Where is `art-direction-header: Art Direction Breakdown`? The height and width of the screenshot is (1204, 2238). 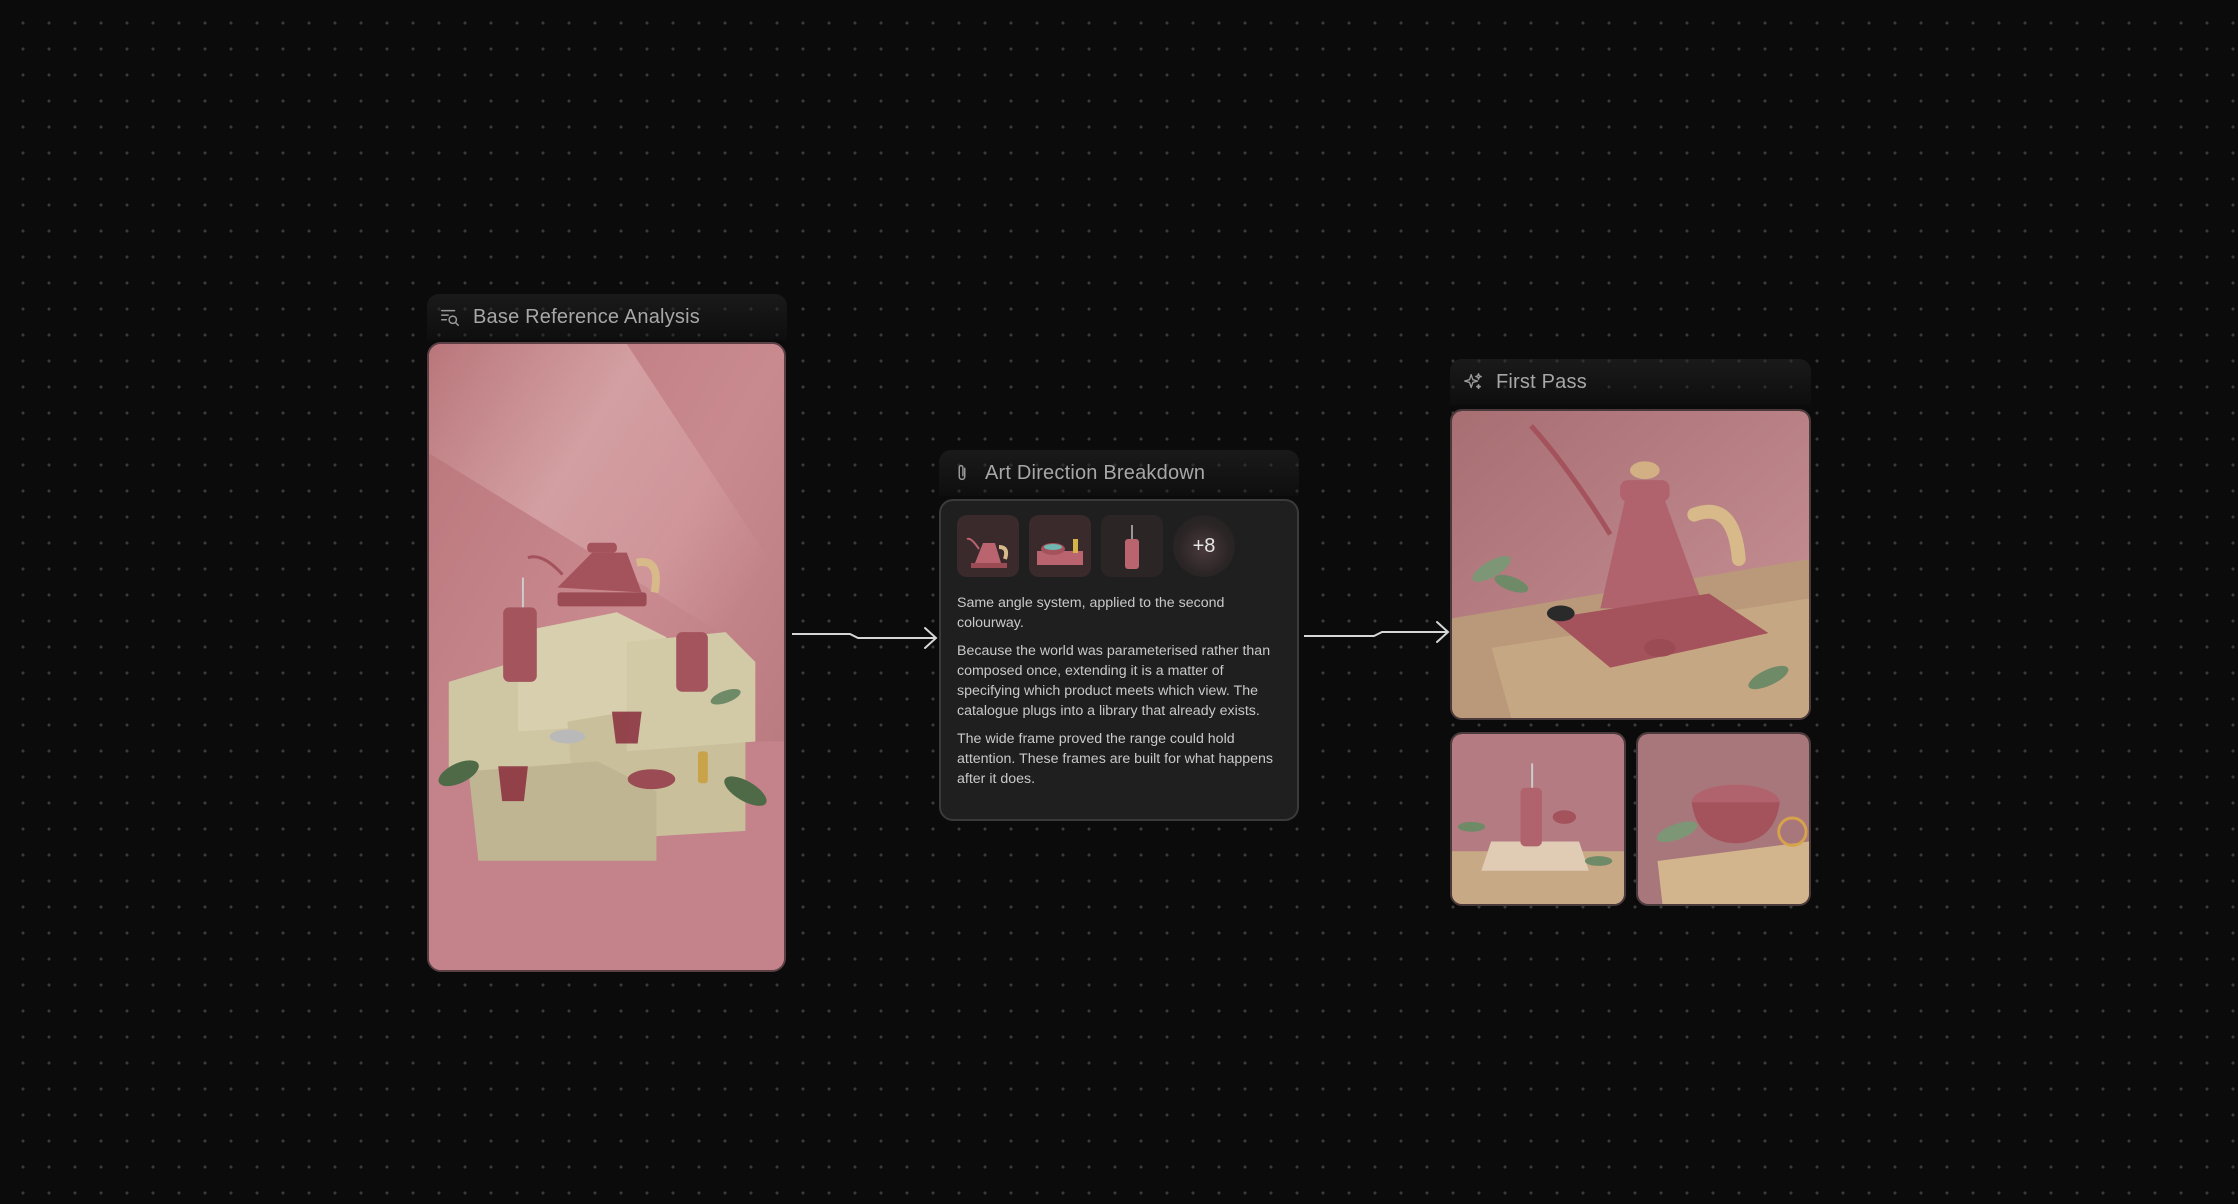 art-direction-header: Art Direction Breakdown is located at coordinates (1119, 473).